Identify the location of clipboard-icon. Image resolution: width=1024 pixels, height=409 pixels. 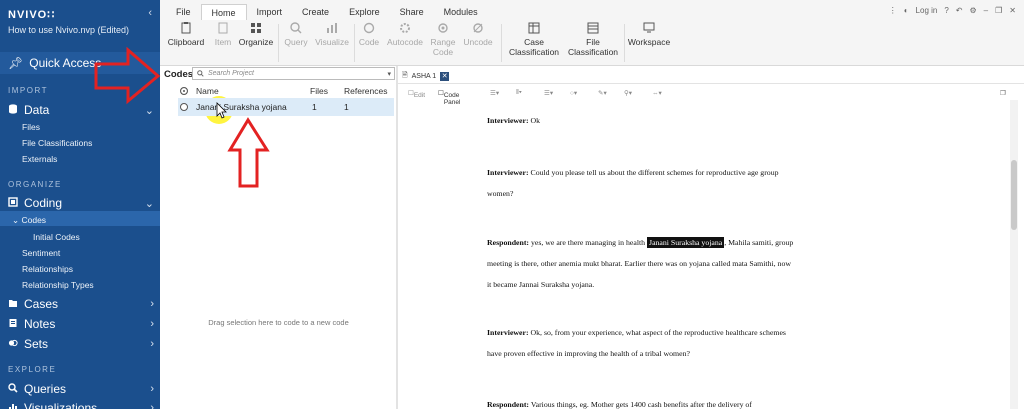
(186, 28).